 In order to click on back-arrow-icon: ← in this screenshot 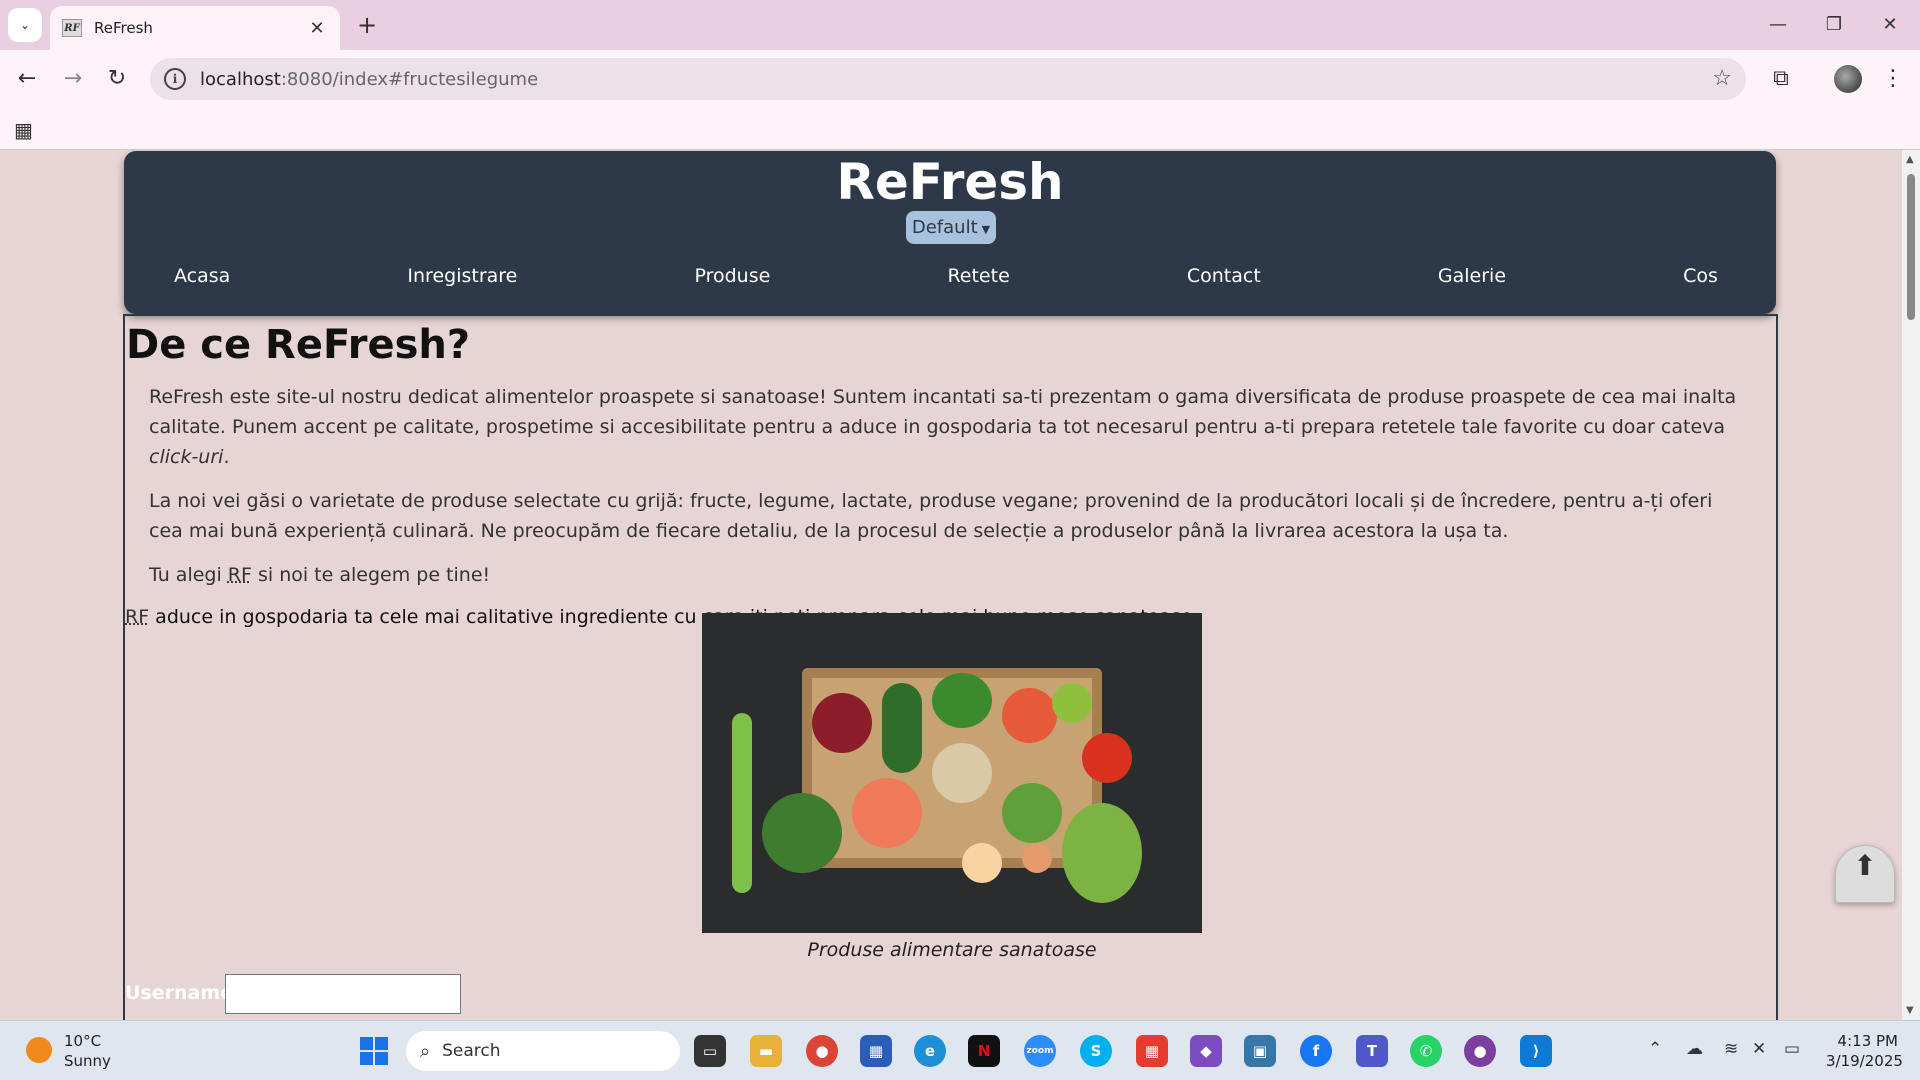, I will do `click(27, 79)`.